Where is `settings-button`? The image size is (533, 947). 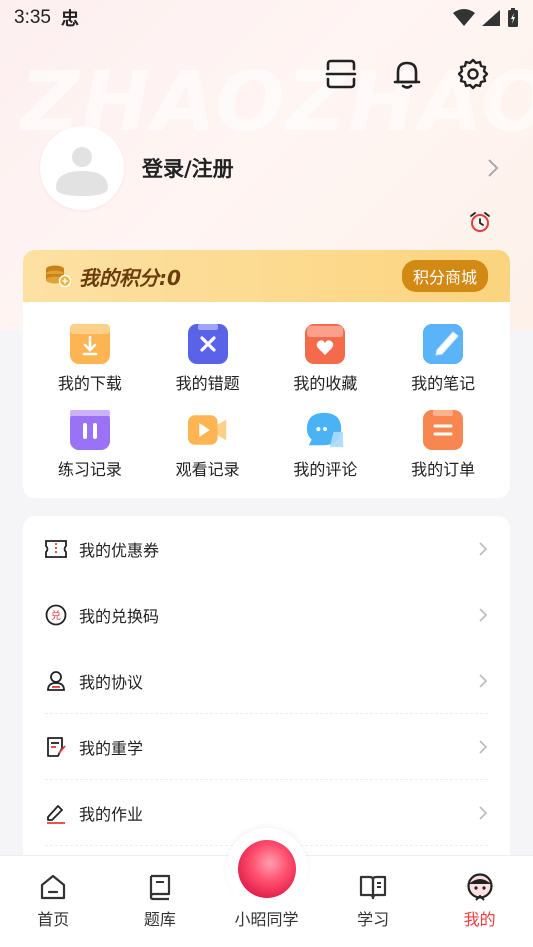
settings-button is located at coordinates (473, 74).